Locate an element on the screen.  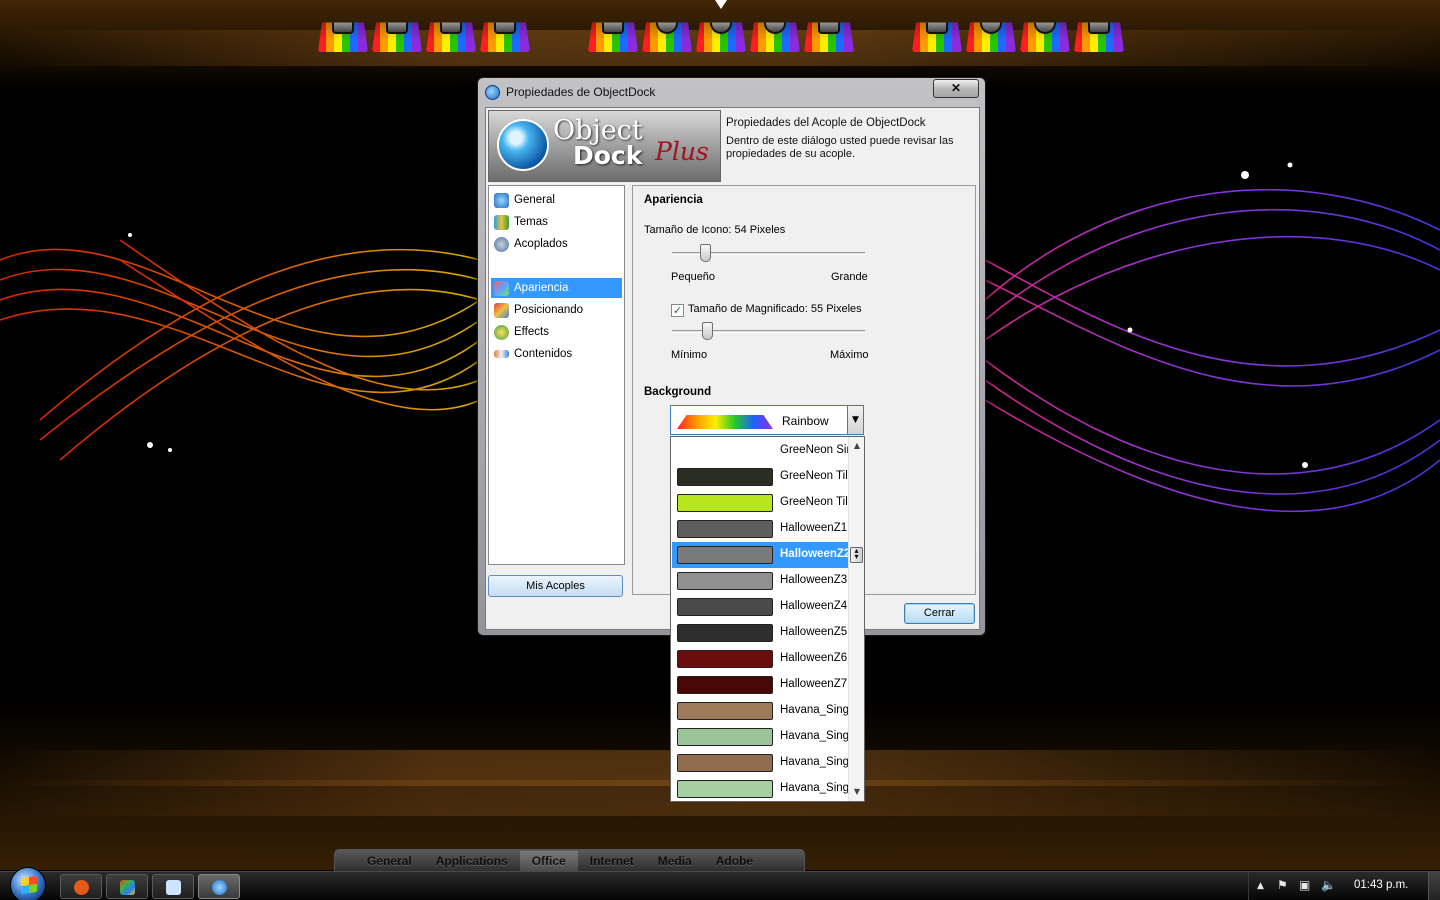
nav-item-label: Effects is located at coordinates (531, 332).